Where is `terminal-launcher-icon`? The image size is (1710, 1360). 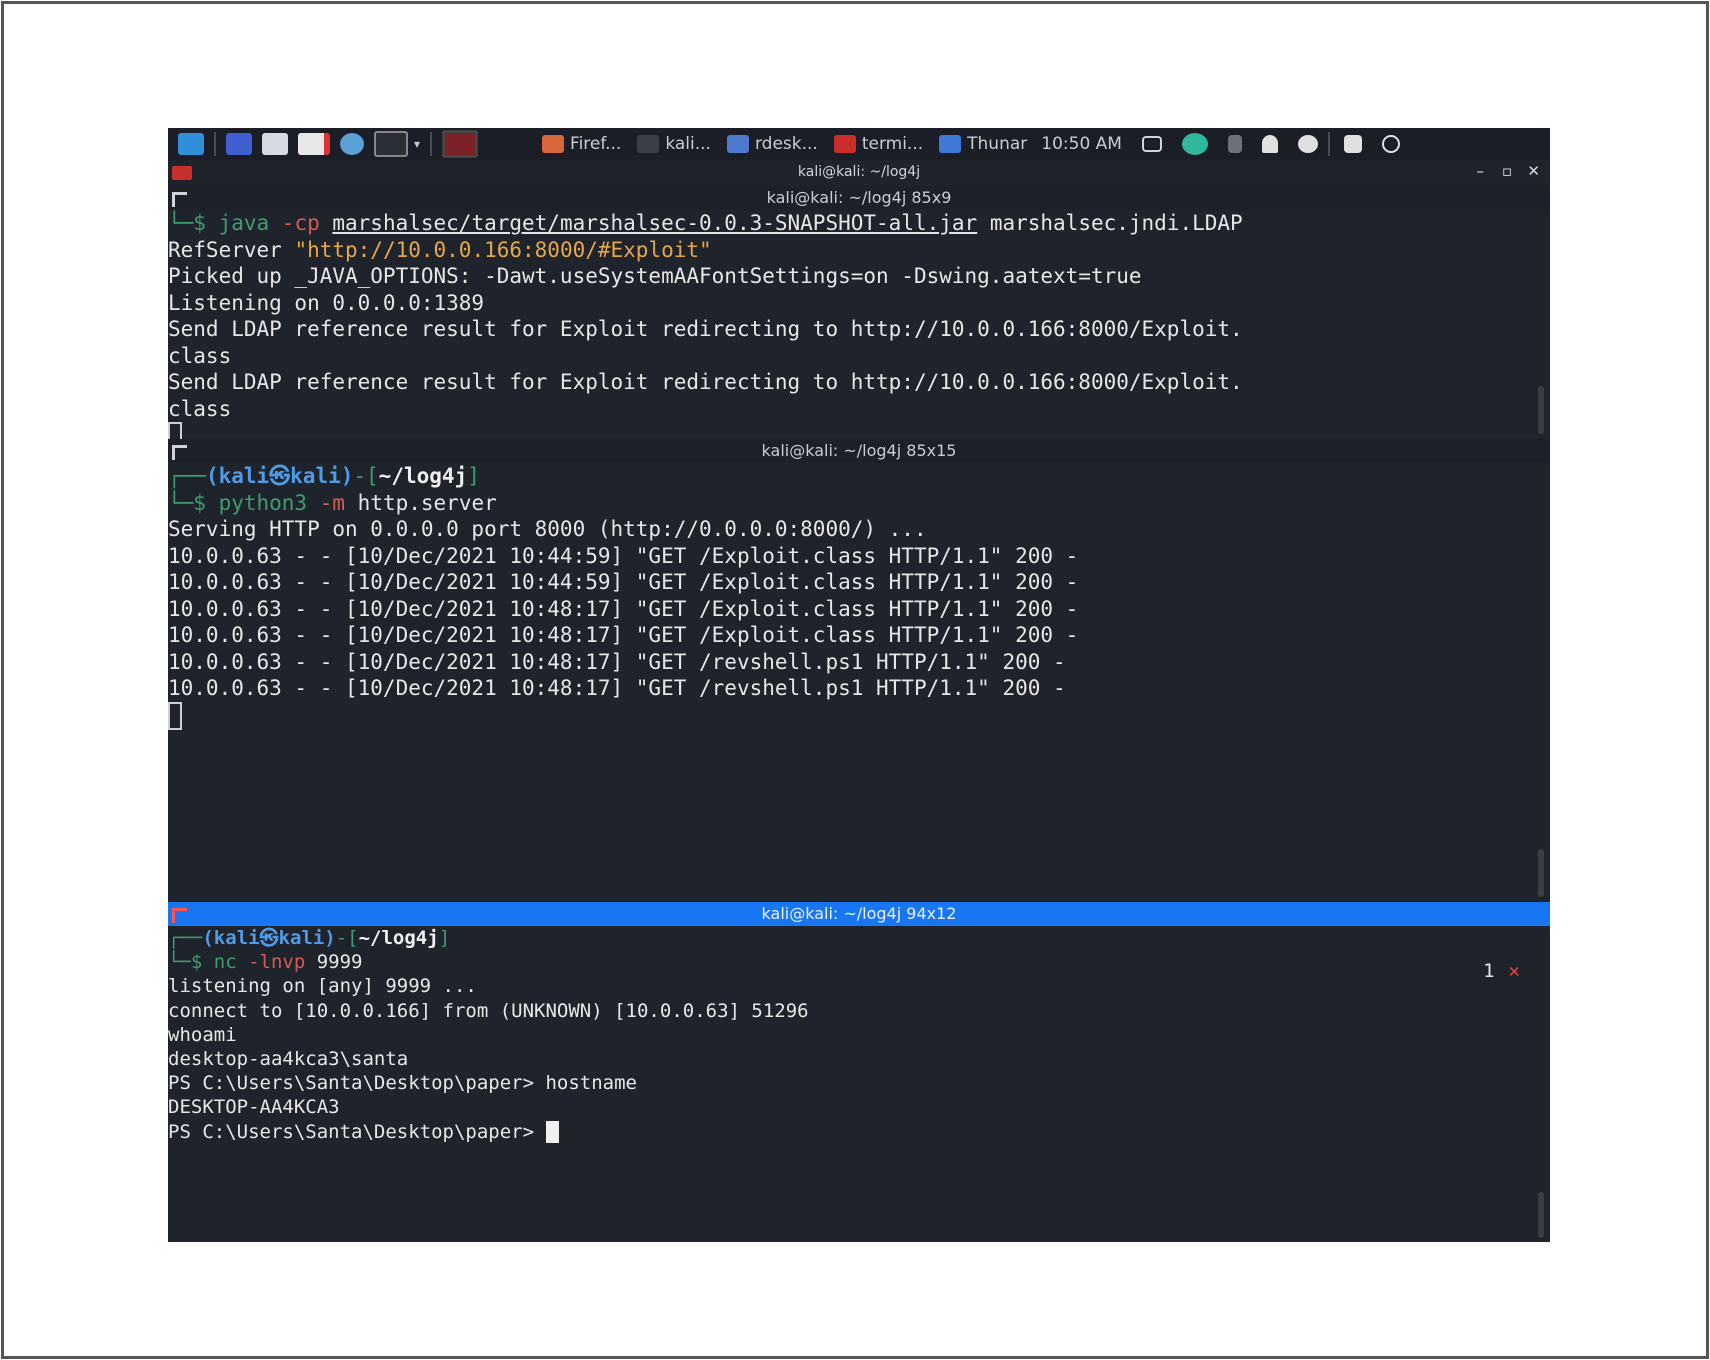 terminal-launcher-icon is located at coordinates (391, 144).